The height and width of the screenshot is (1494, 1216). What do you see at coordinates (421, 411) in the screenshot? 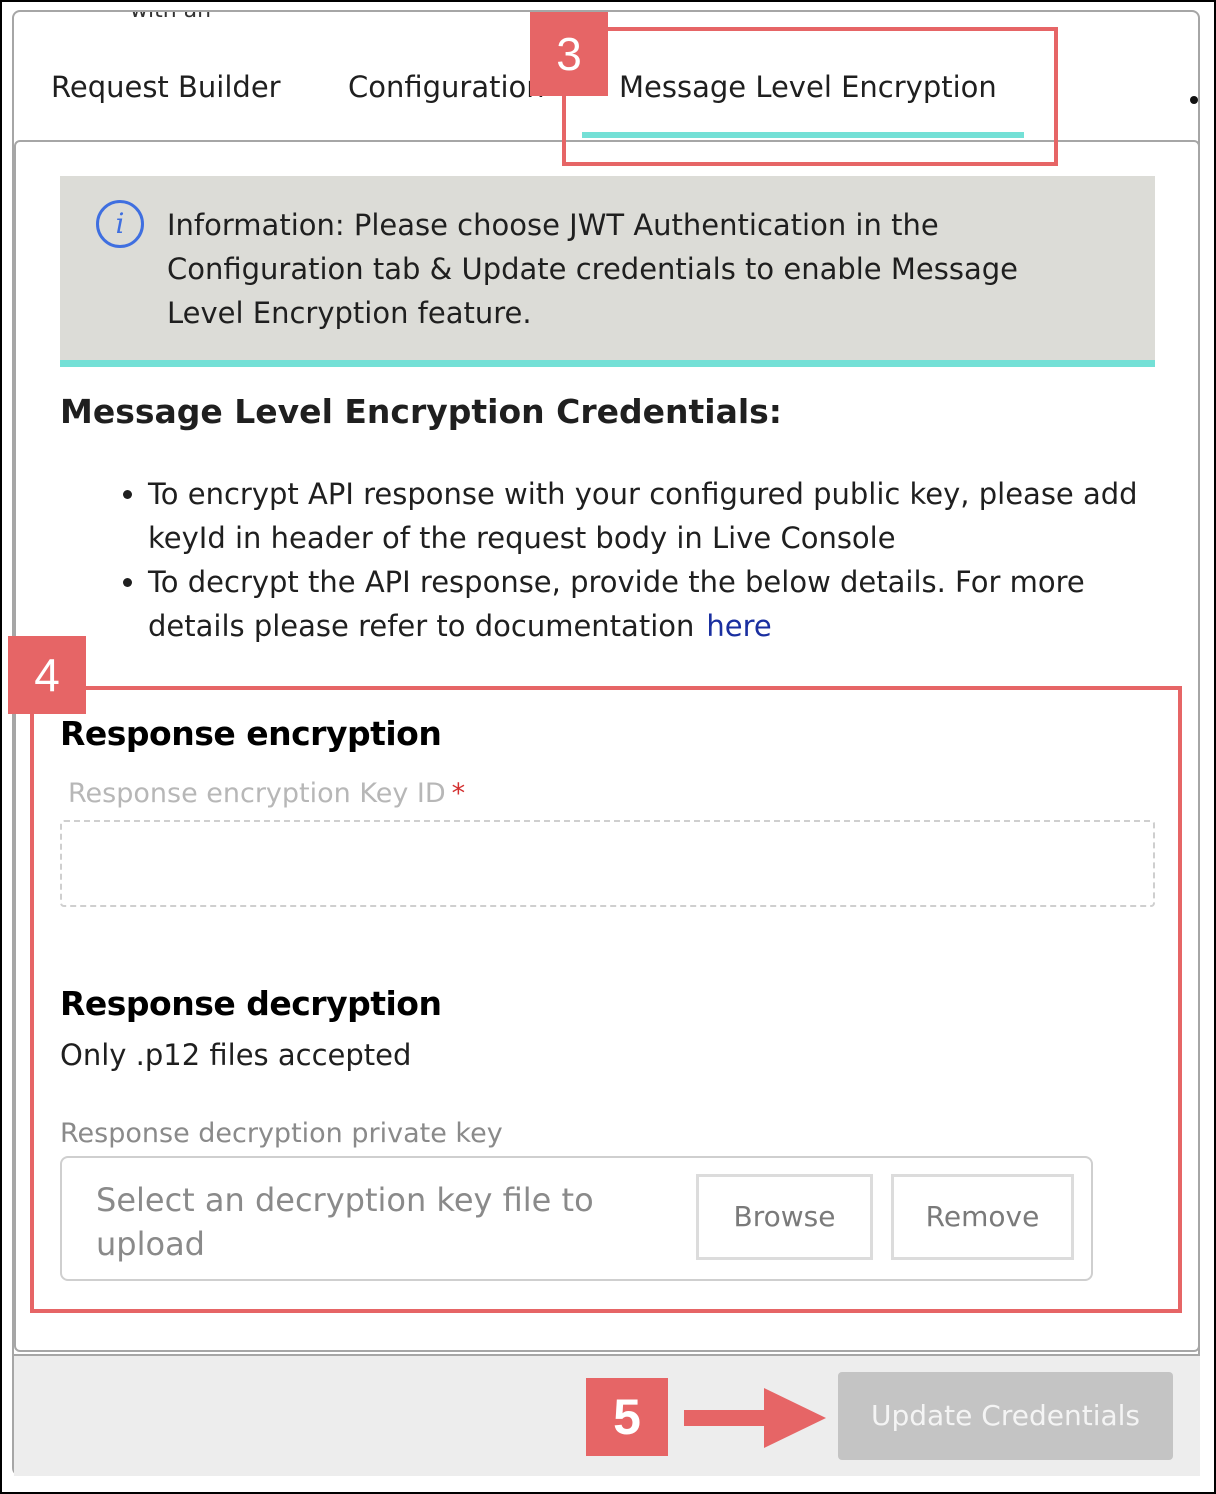
I see `credentials-title: Message Level Encryption Credentials:` at bounding box center [421, 411].